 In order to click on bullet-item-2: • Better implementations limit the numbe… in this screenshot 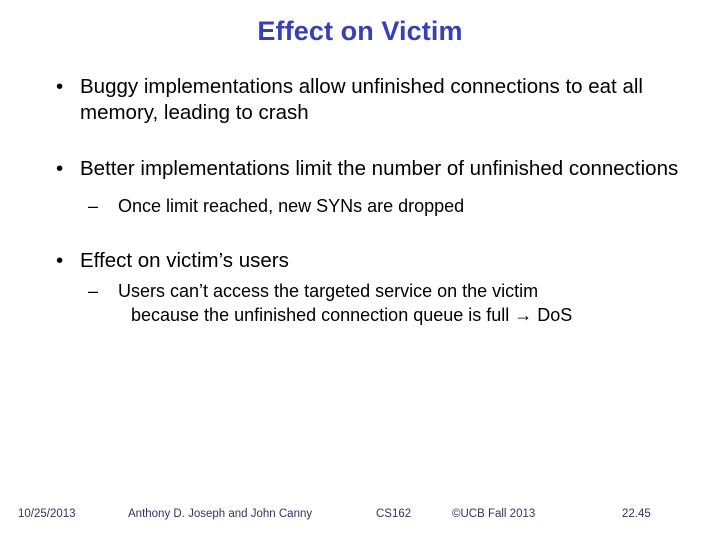, I will do `click(366, 169)`.